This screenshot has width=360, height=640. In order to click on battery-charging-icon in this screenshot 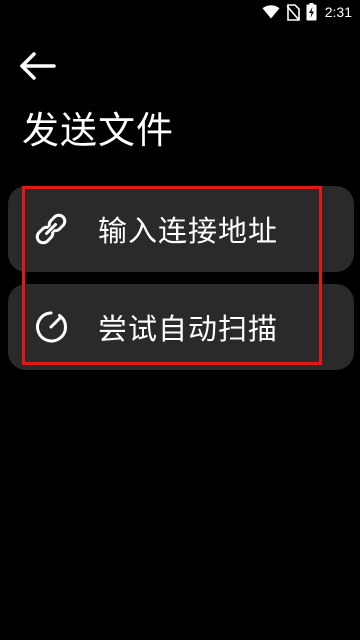, I will do `click(311, 12)`.